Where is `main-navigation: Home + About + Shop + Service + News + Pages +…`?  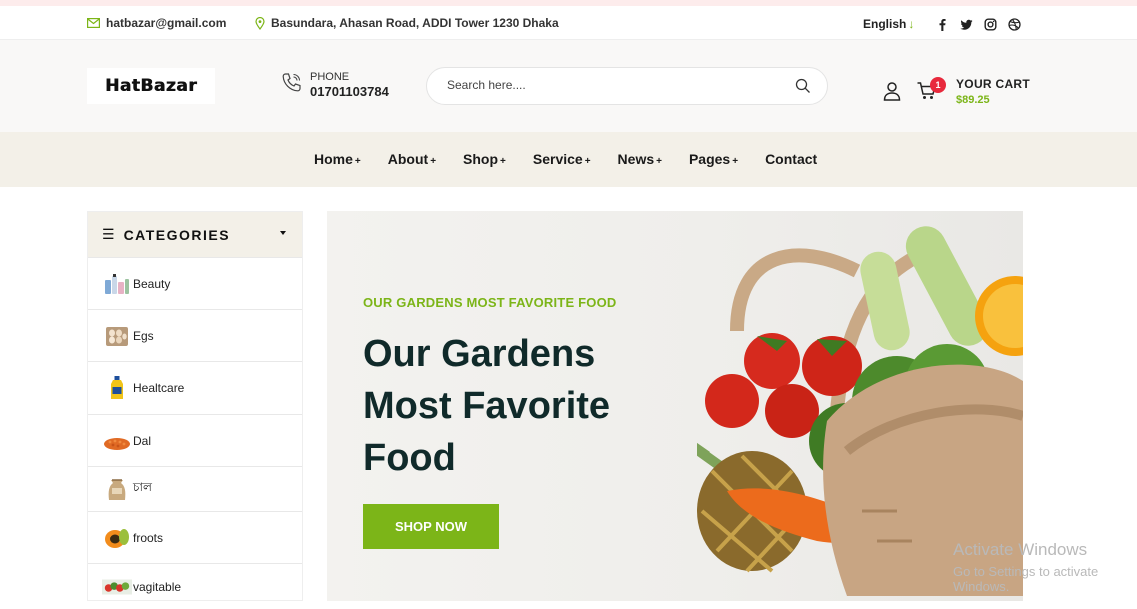 main-navigation: Home + About + Shop + Service + News + Pages +… is located at coordinates (568, 159).